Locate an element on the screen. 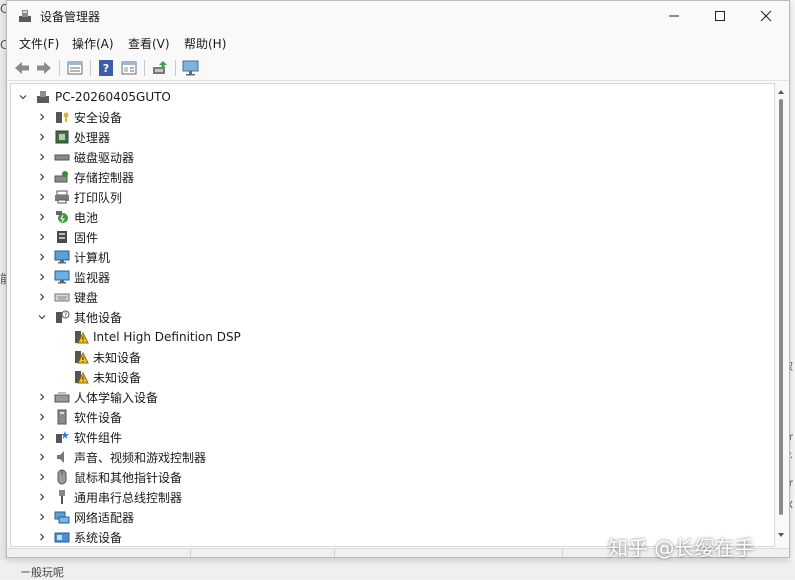  processor-icon is located at coordinates (62, 137).